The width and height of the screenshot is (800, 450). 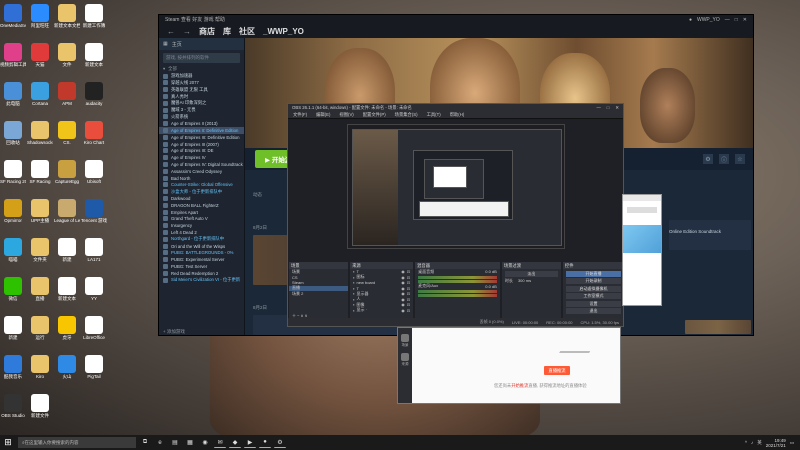 I want to click on taskbar-app-icon: e, so click(x=160, y=443).